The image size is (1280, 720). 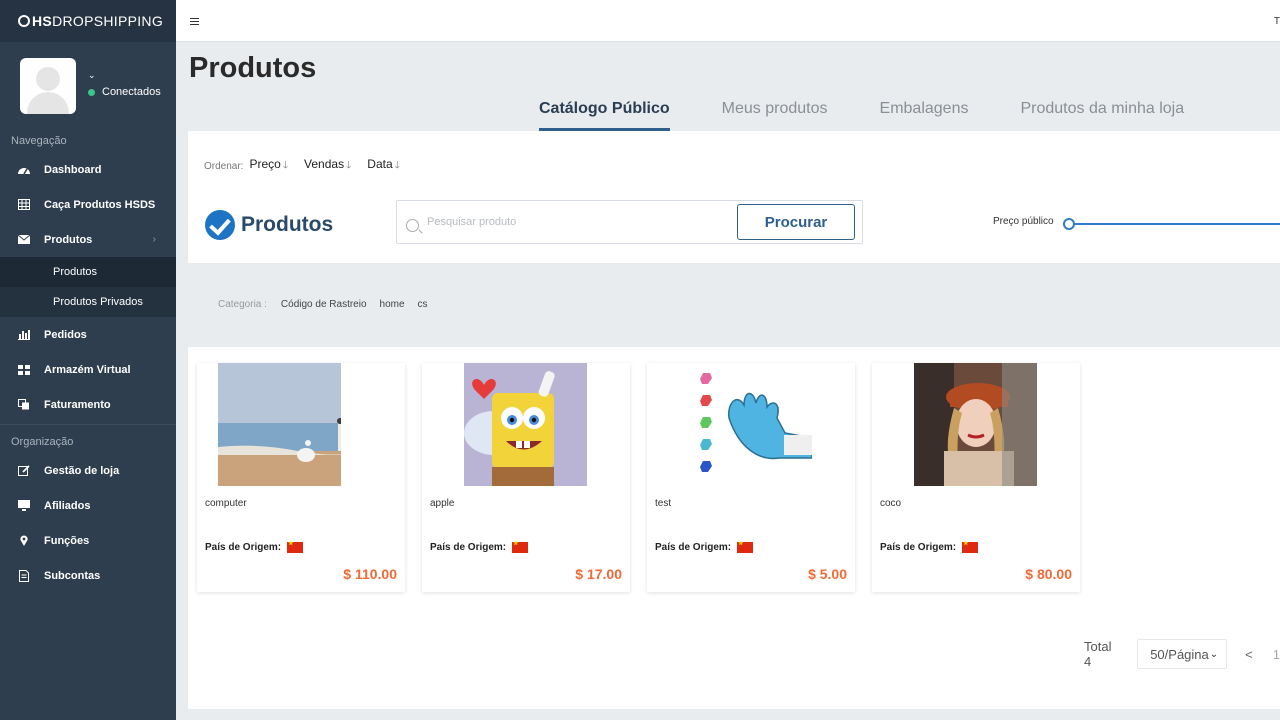 I want to click on product-card: apple País de Origem: $ 17.00, so click(x=526, y=477).